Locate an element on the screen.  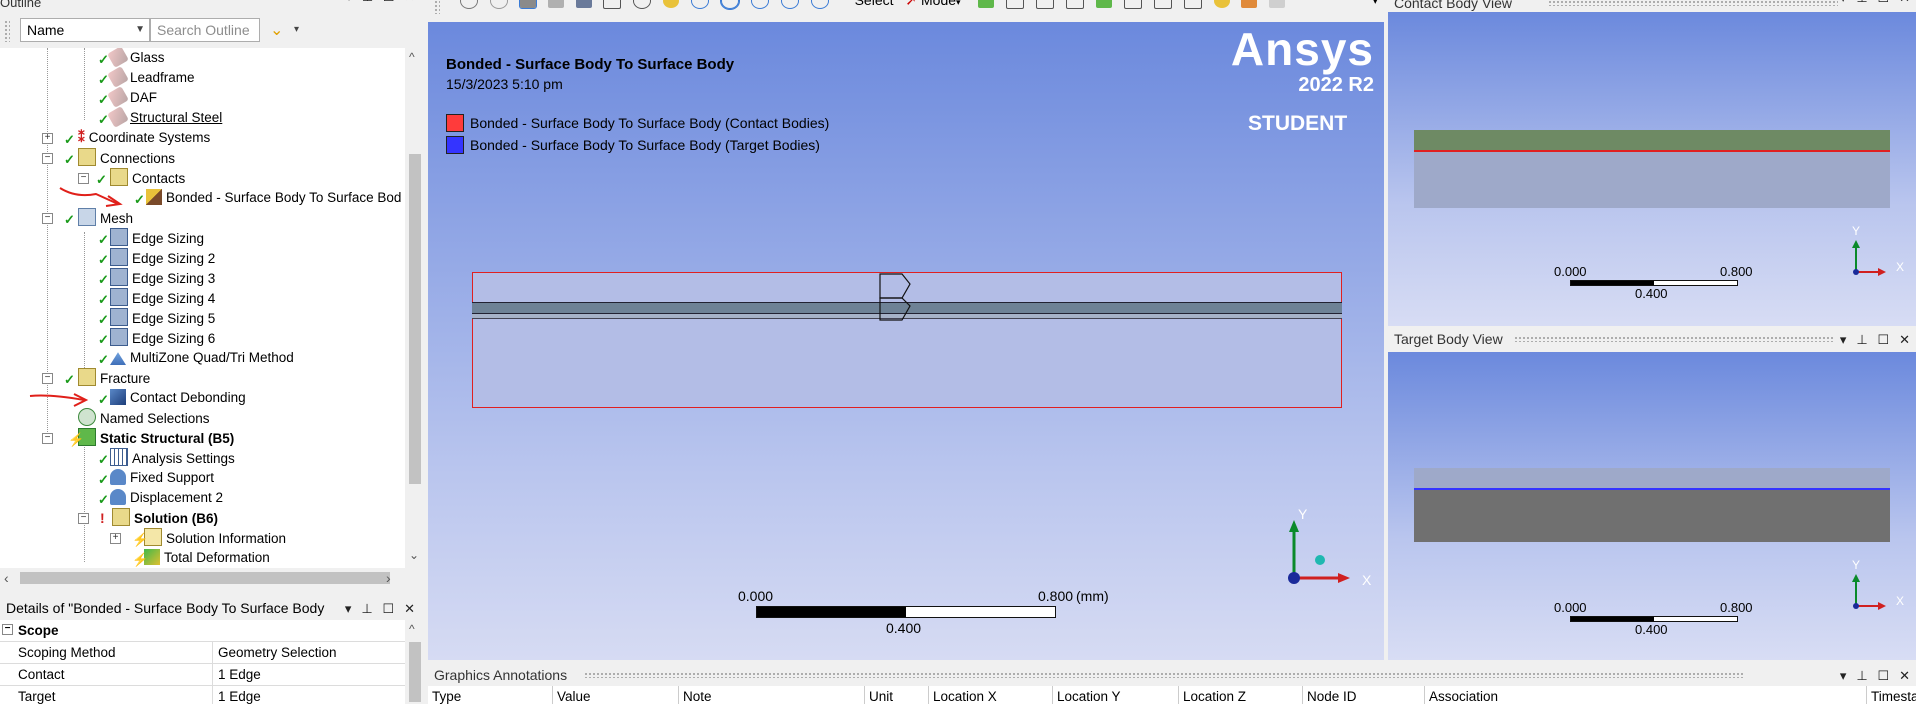
tree-item-bonded-contact: ✓ Bonded - Surface Body To Surface Bod is located at coordinates (261, 198).